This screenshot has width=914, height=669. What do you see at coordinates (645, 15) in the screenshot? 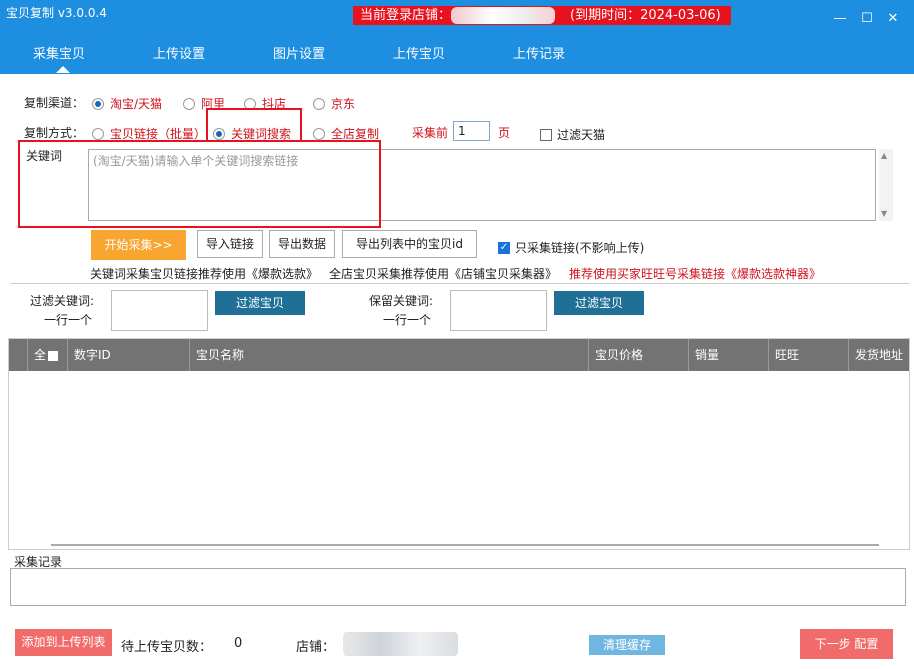
I see `expire-date-label: (到期时间：2024-03-06)` at bounding box center [645, 15].